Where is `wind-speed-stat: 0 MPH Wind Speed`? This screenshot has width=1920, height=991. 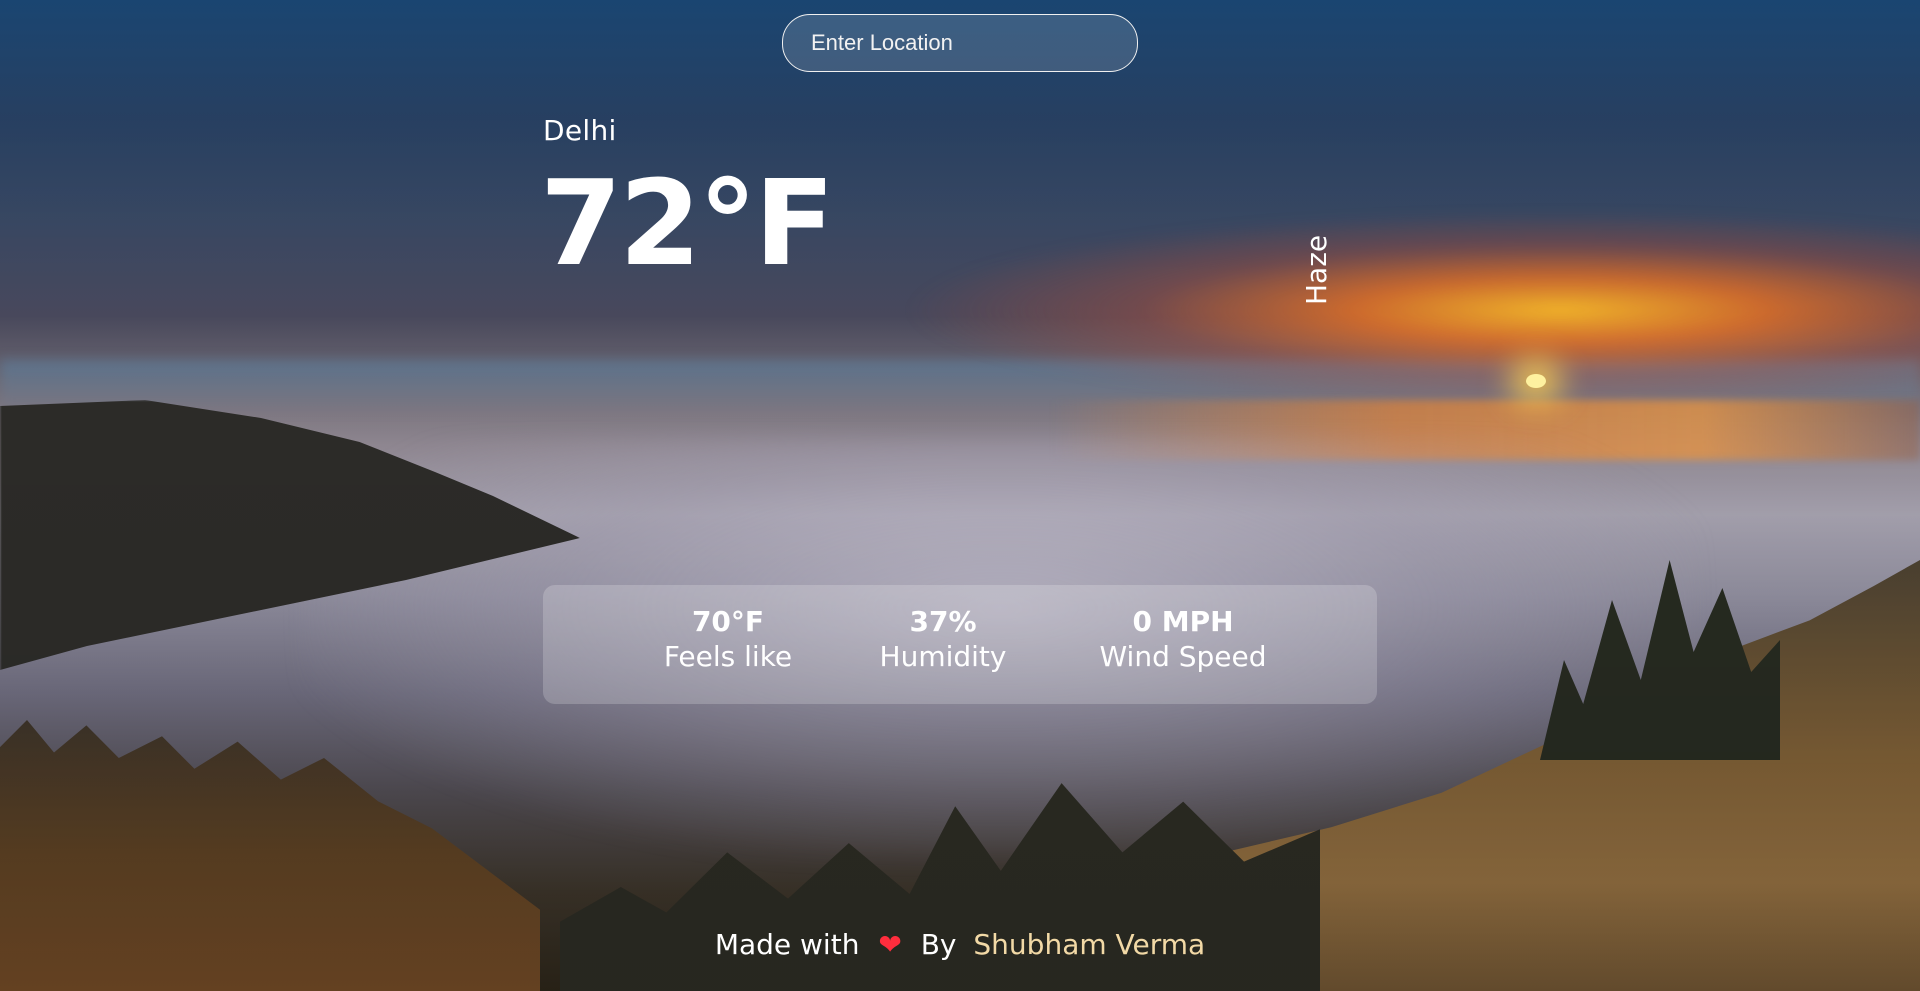 wind-speed-stat: 0 MPH Wind Speed is located at coordinates (1183, 640).